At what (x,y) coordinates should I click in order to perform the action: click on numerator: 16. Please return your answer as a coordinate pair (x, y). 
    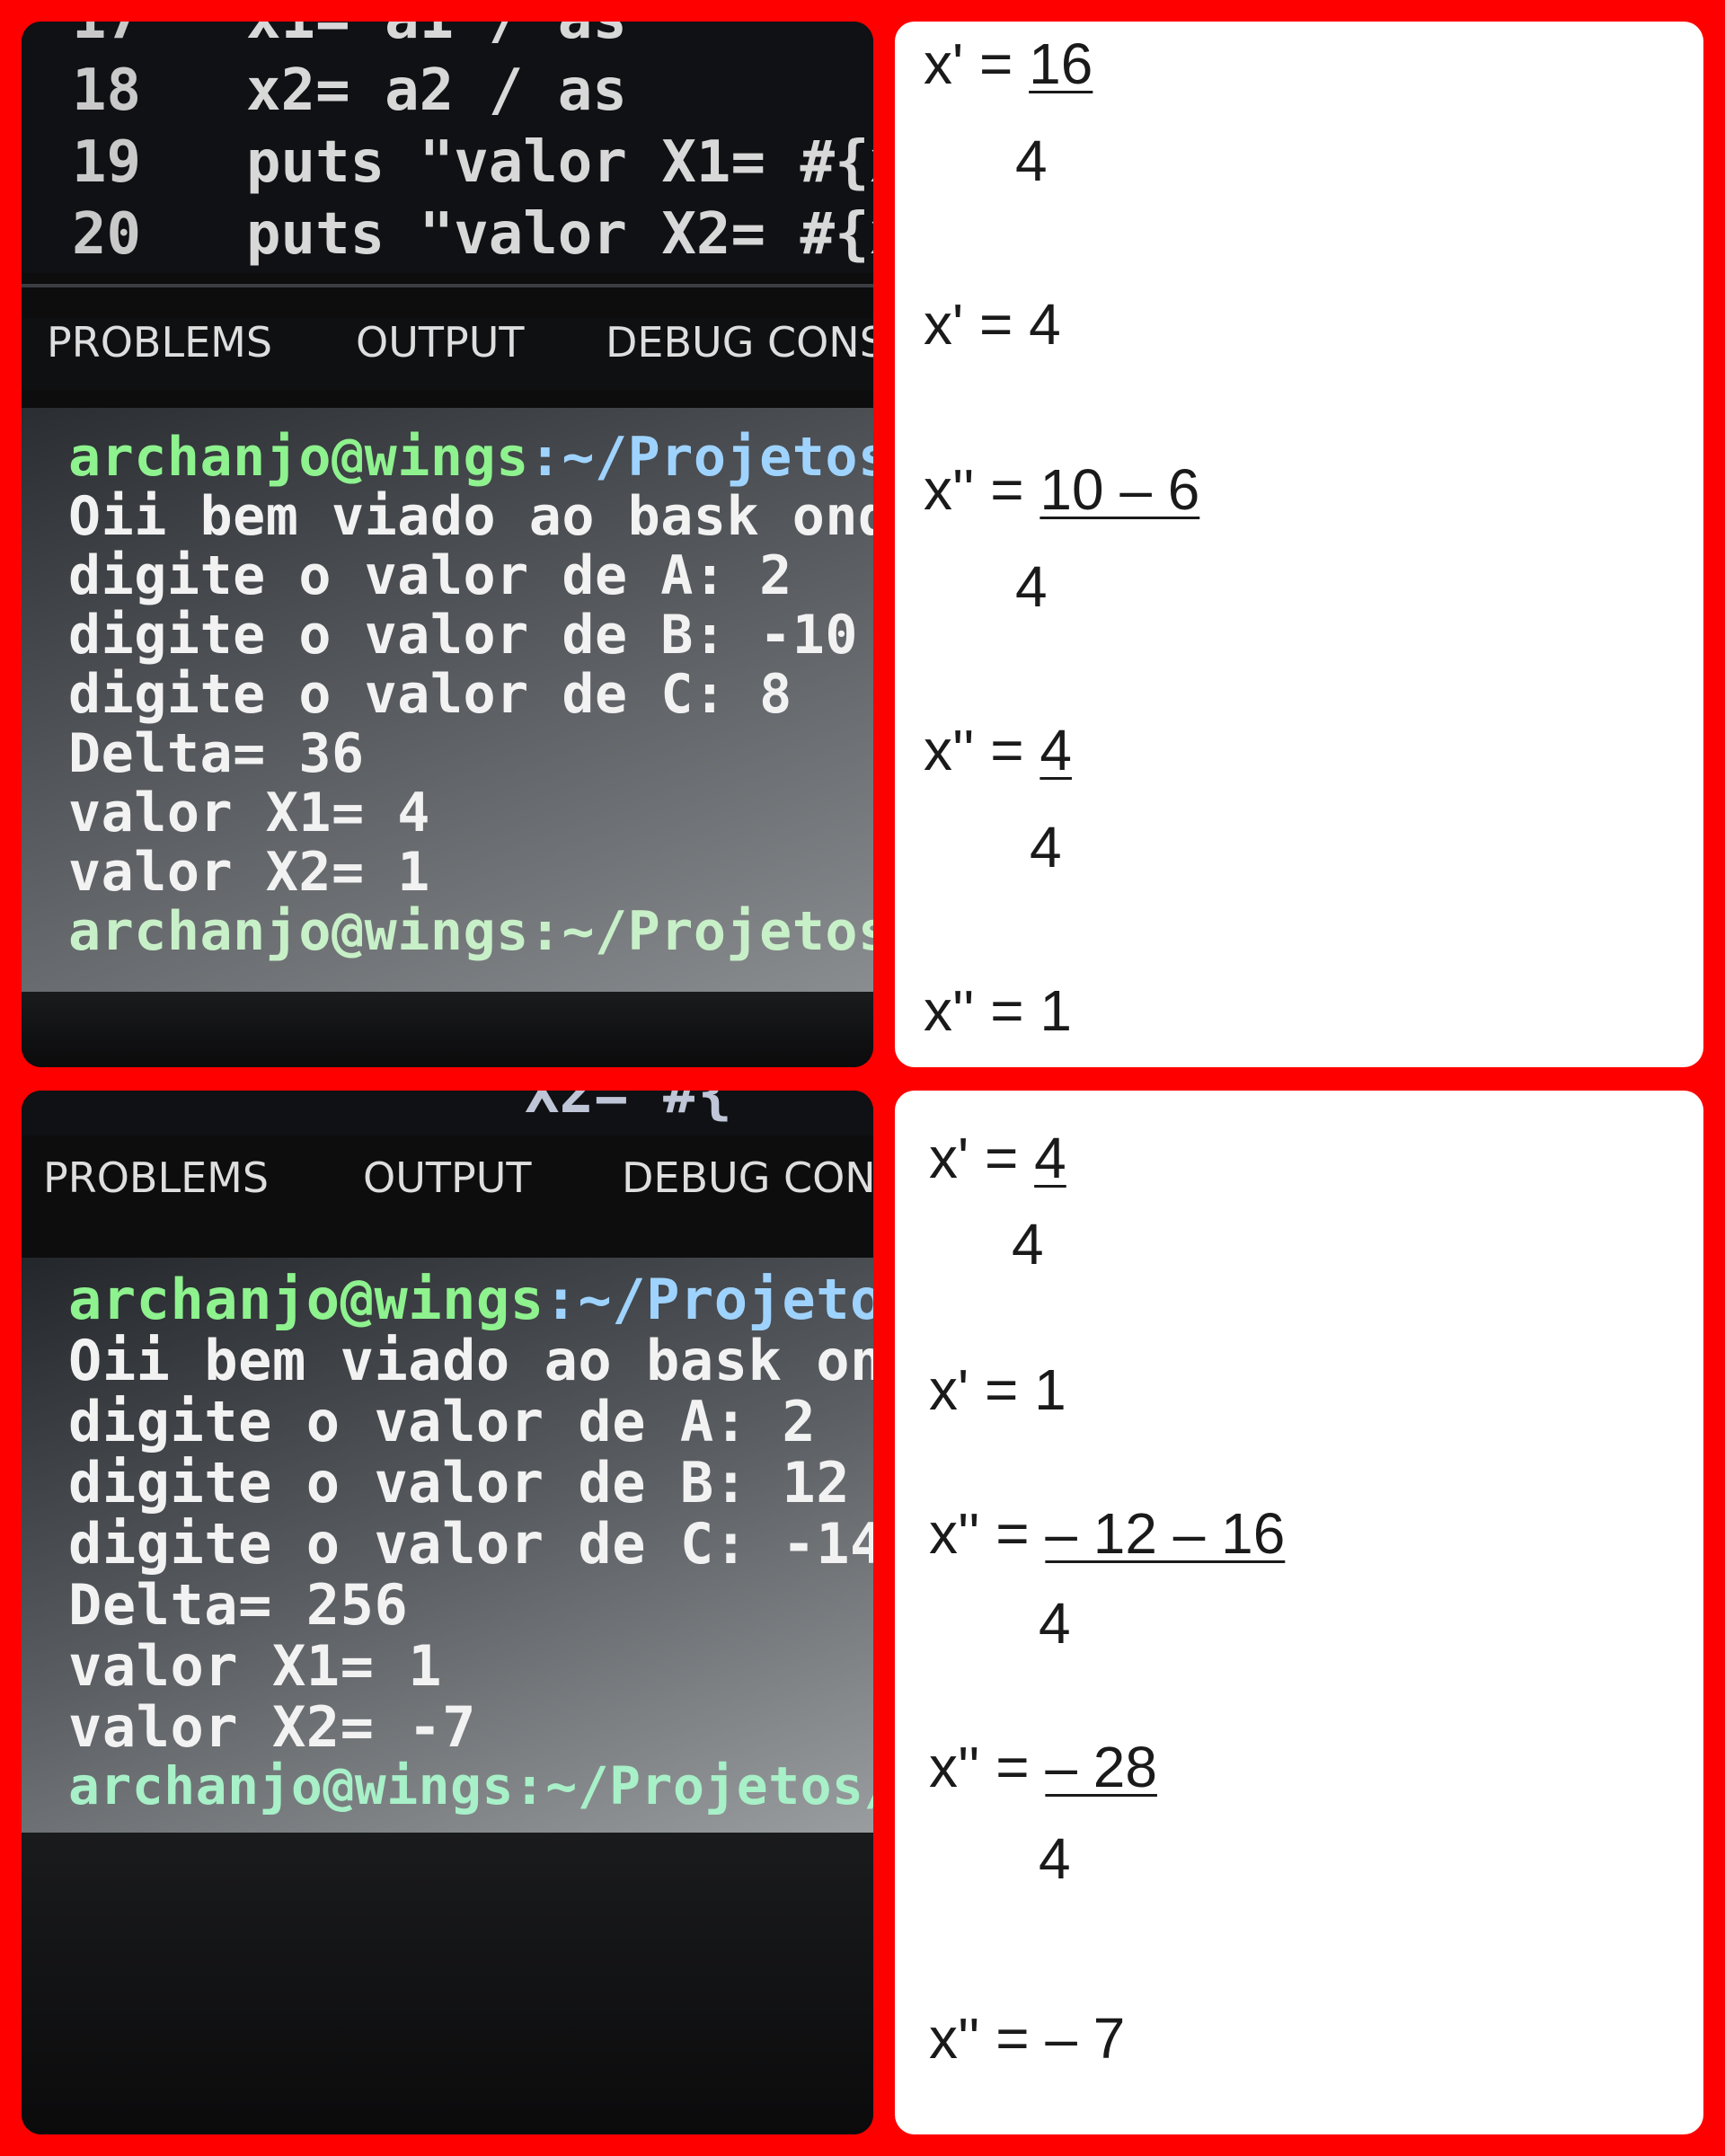
    Looking at the image, I should click on (1061, 63).